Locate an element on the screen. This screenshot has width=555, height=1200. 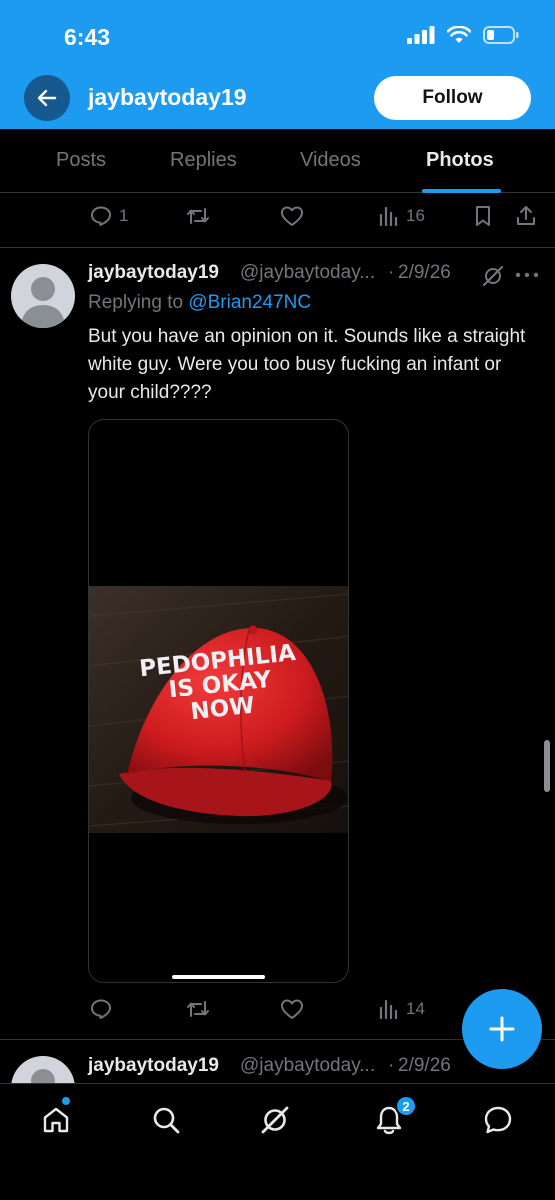
tab-videos: Videos is located at coordinates (330, 160).